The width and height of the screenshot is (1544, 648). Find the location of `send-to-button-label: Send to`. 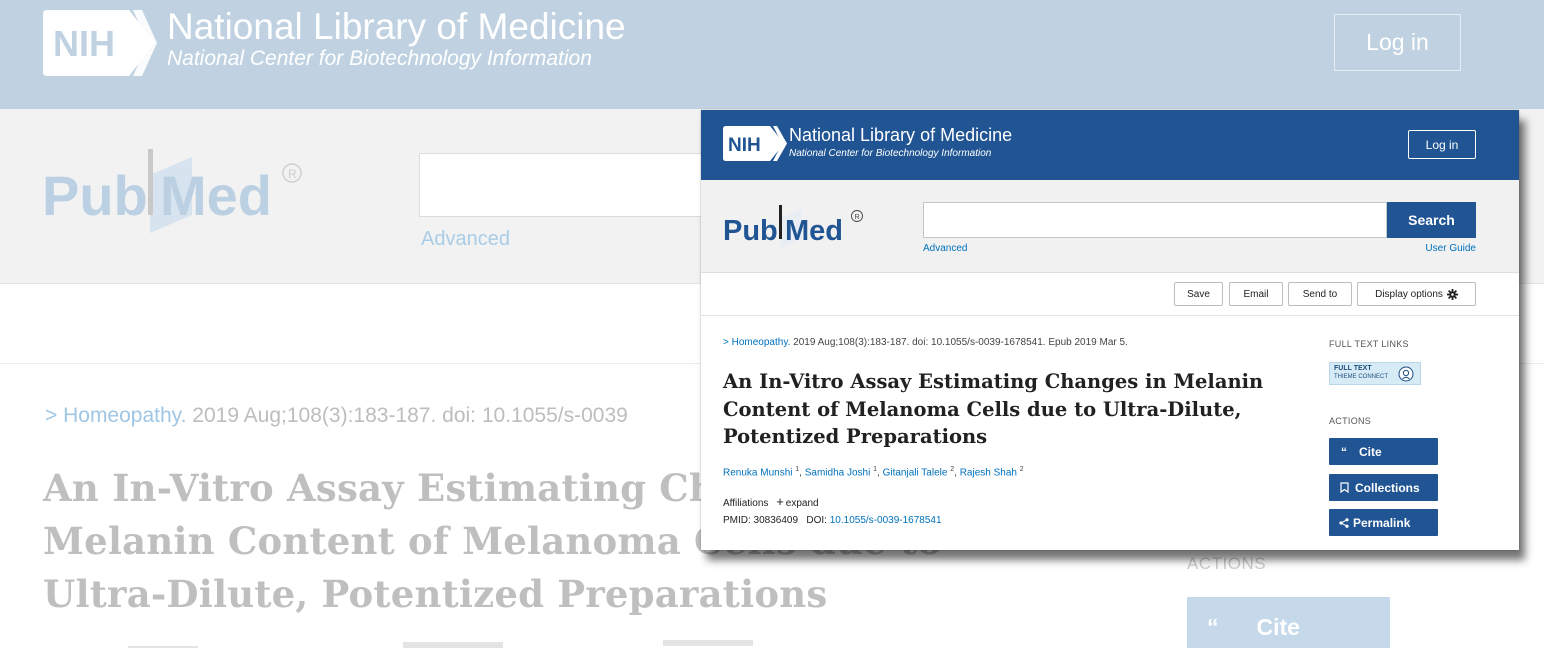

send-to-button-label: Send to is located at coordinates (1320, 294).